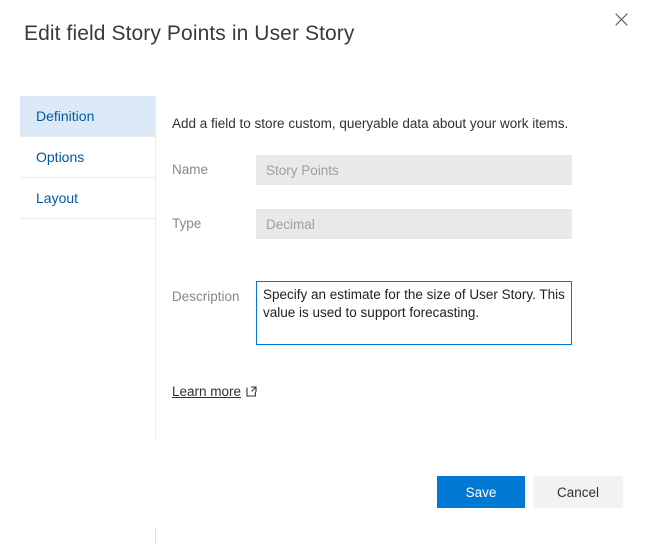 The width and height of the screenshot is (648, 544). Describe the element at coordinates (155, 268) in the screenshot. I see `rail-divider` at that location.